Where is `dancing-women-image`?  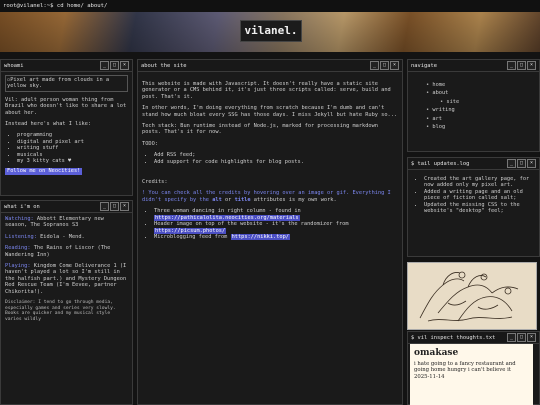
dancing-women-image is located at coordinates (472, 296).